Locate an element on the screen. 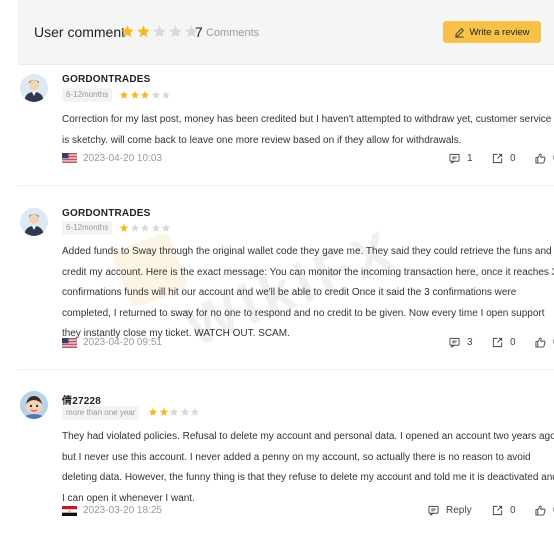 The image size is (554, 536). comment-count: 7 is located at coordinates (199, 32).